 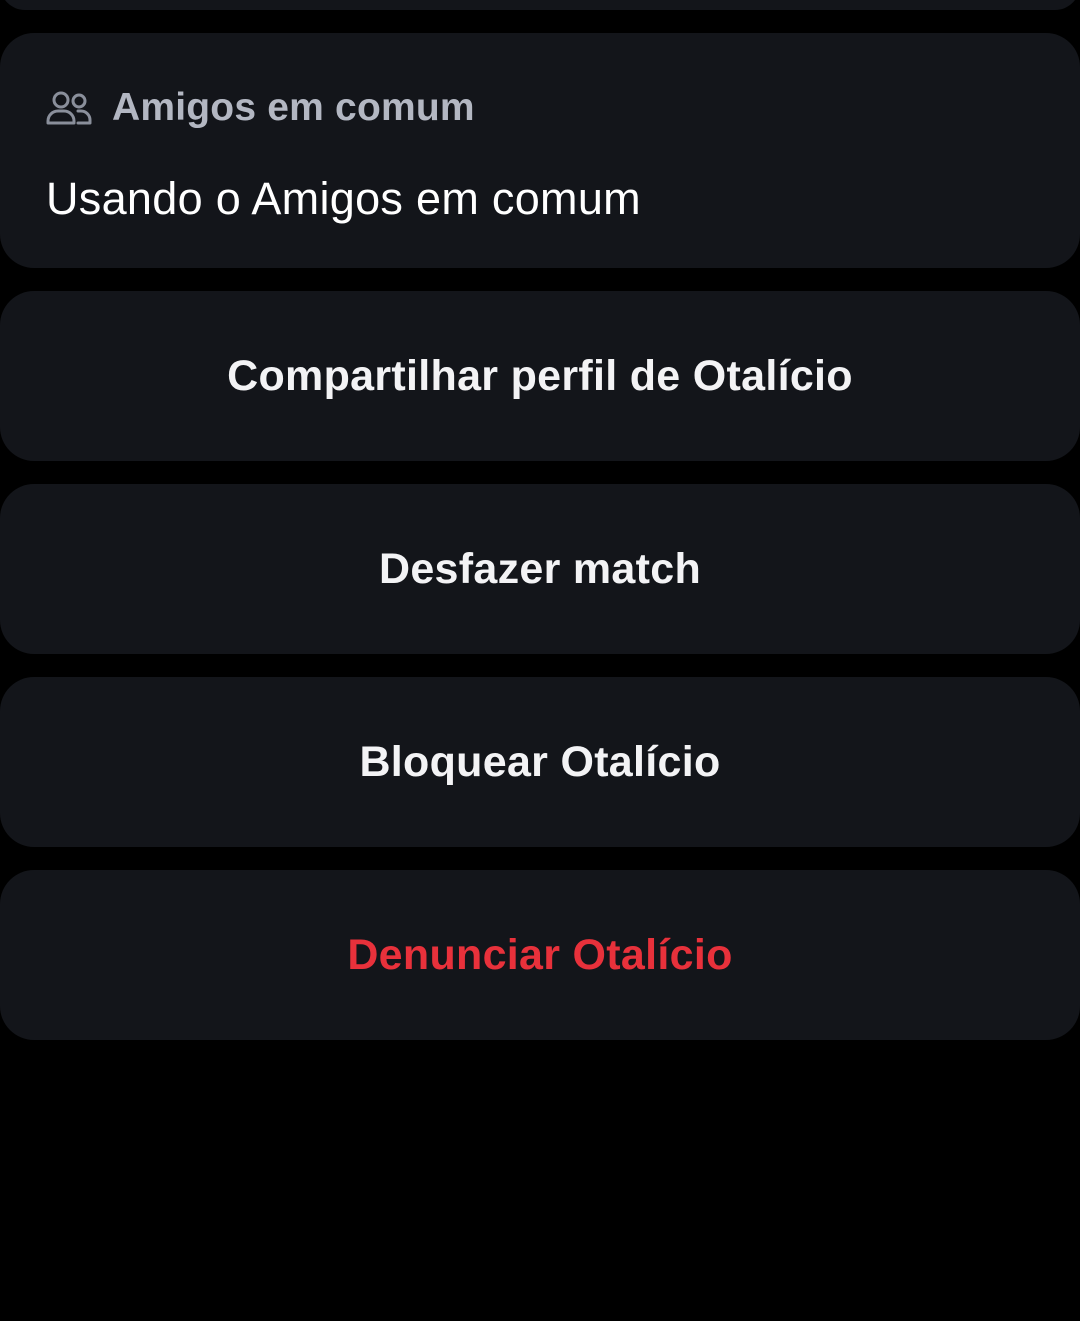 I want to click on mutual-friends-description: Usando o Amigos em comum, so click(x=343, y=198).